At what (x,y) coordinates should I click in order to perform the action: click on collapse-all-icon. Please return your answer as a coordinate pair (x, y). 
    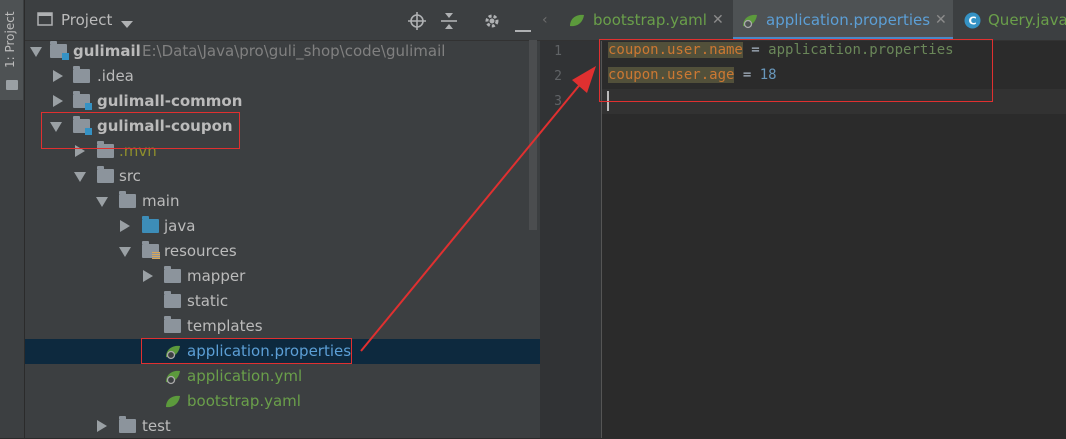
    Looking at the image, I should click on (449, 23).